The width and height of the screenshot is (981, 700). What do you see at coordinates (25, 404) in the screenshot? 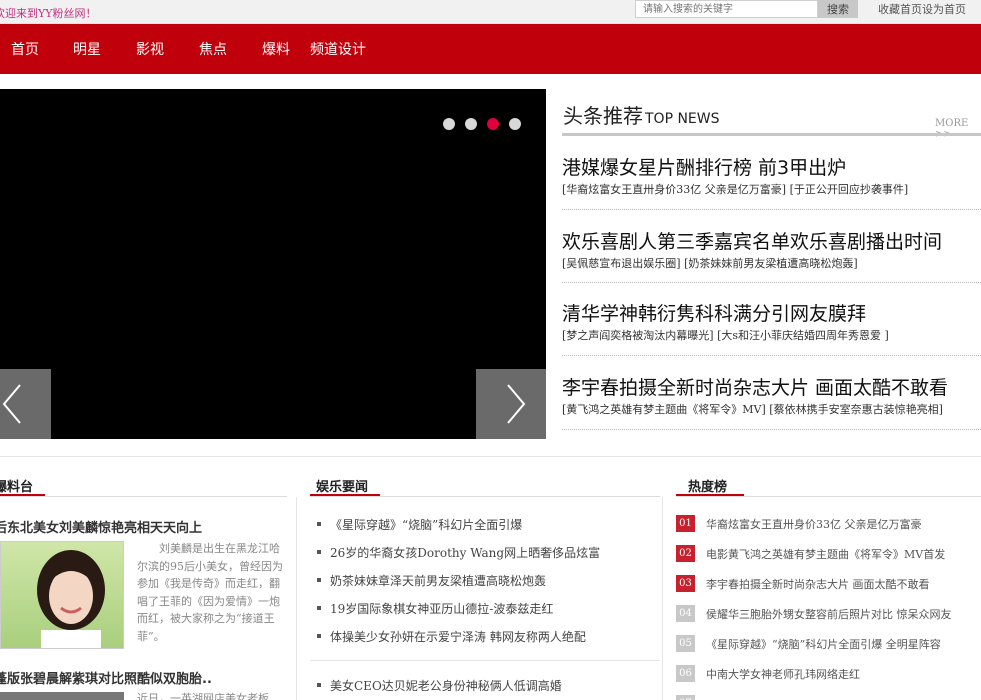
I see `slider-prev-button` at bounding box center [25, 404].